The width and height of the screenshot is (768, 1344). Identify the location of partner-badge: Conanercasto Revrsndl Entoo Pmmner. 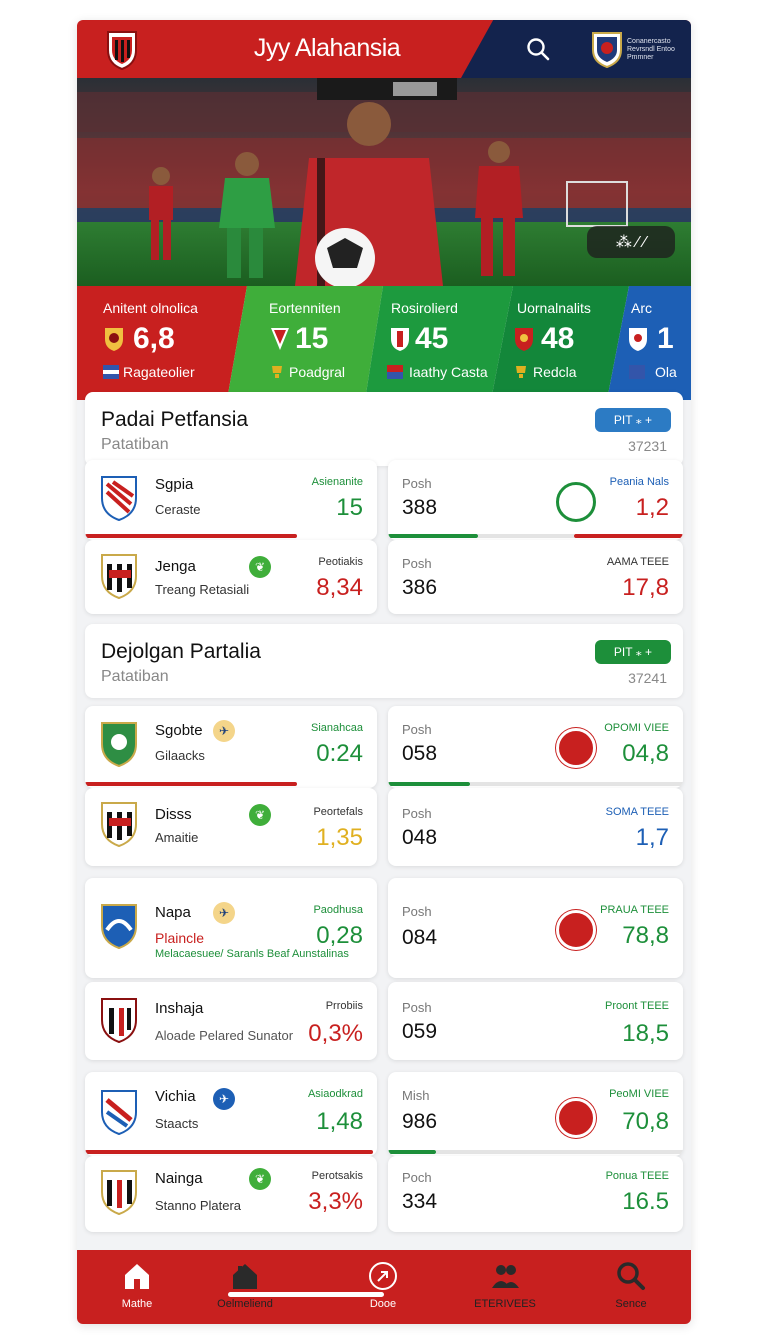
(637, 49).